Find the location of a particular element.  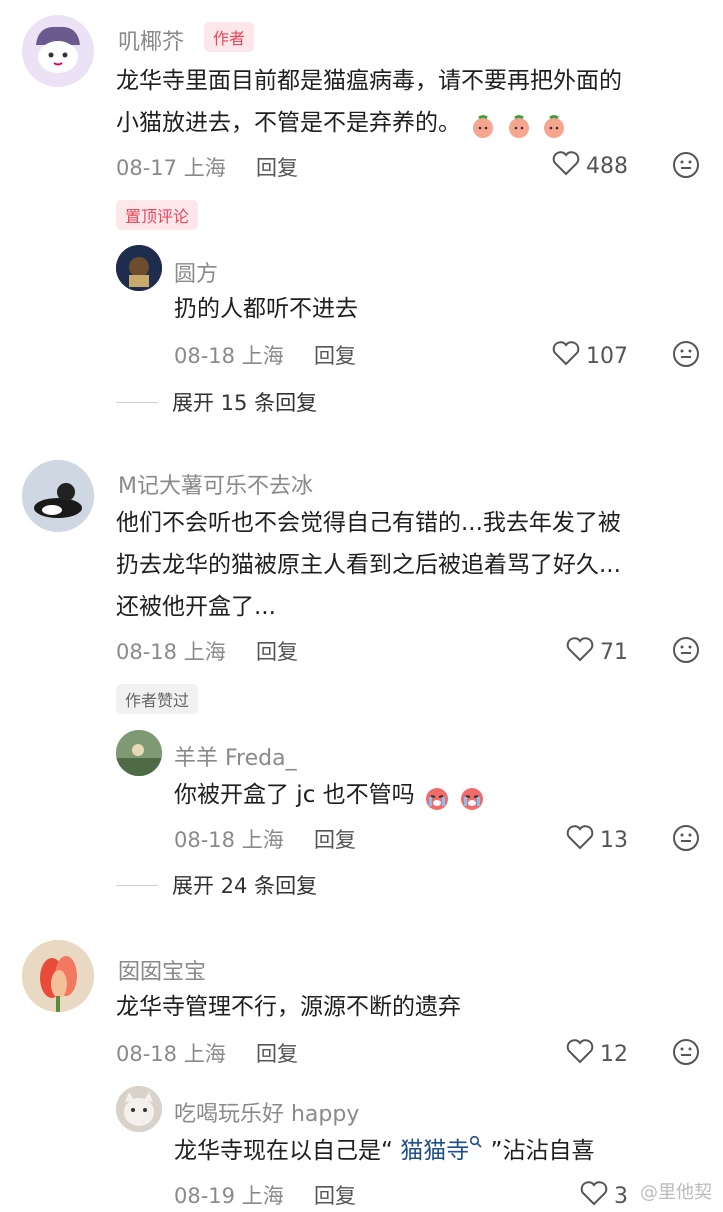

username: 囡囡宝宝 is located at coordinates (162, 970).